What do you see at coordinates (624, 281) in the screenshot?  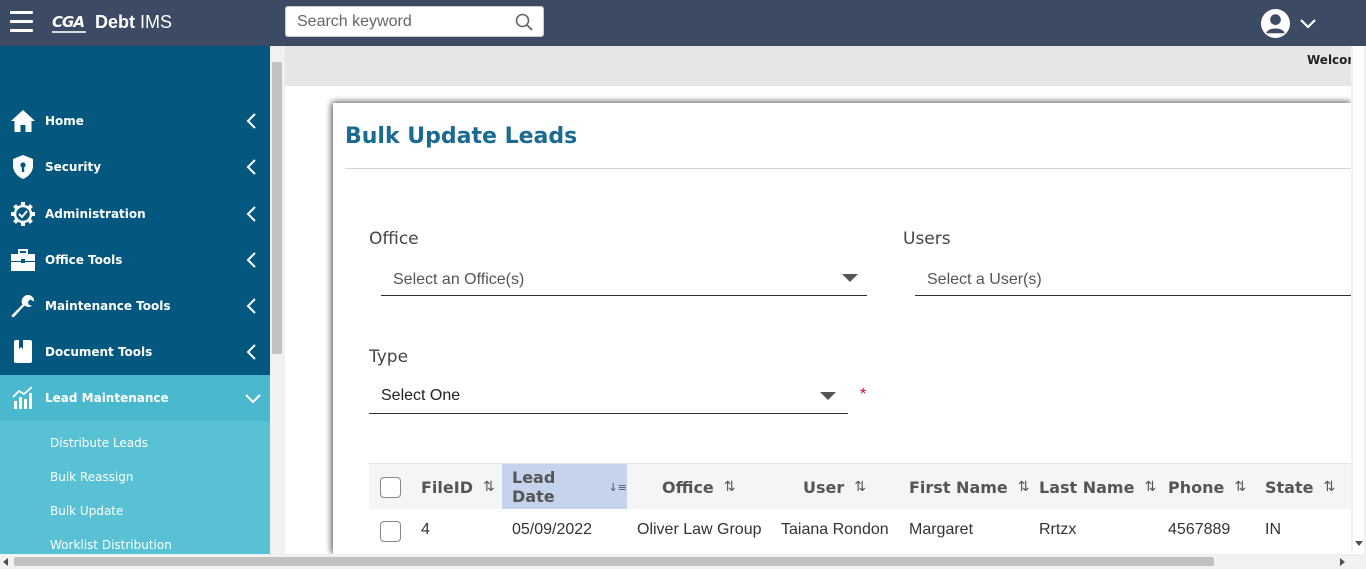 I see `office-select: Select an Office(s)` at bounding box center [624, 281].